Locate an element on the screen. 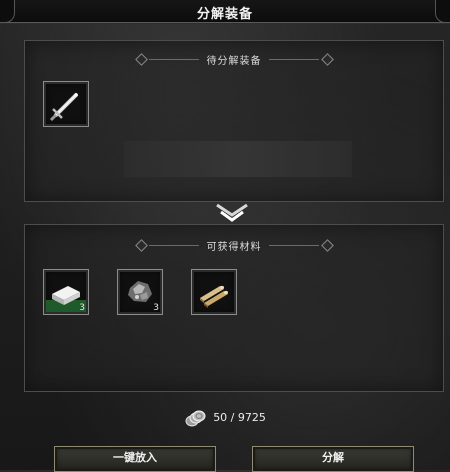 This screenshot has width=450, height=472. decompose-button: 分解 is located at coordinates (333, 459).